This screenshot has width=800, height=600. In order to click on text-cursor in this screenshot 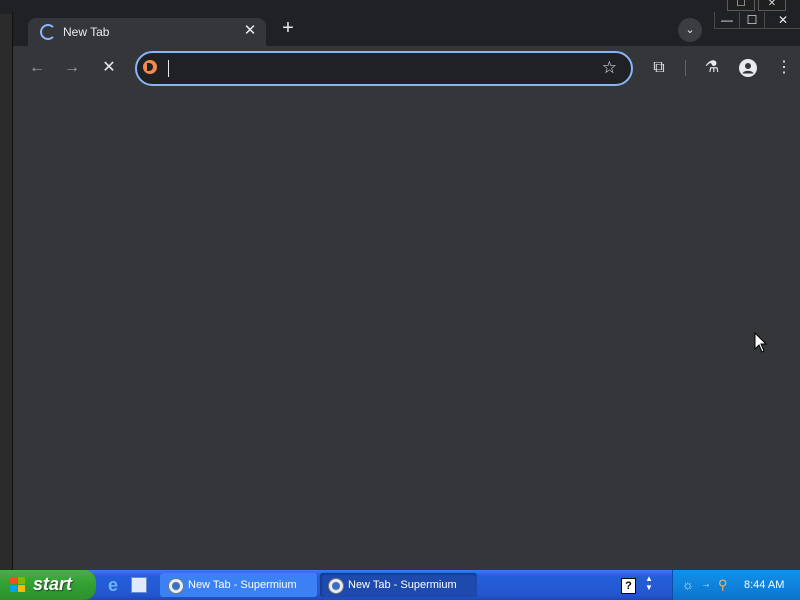, I will do `click(168, 68)`.